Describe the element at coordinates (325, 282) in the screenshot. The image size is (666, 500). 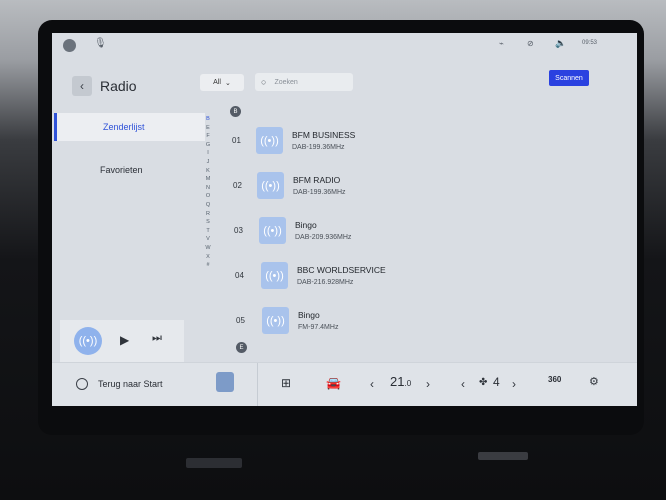
I see `station-frequency: DAB-216.928MHz` at that location.